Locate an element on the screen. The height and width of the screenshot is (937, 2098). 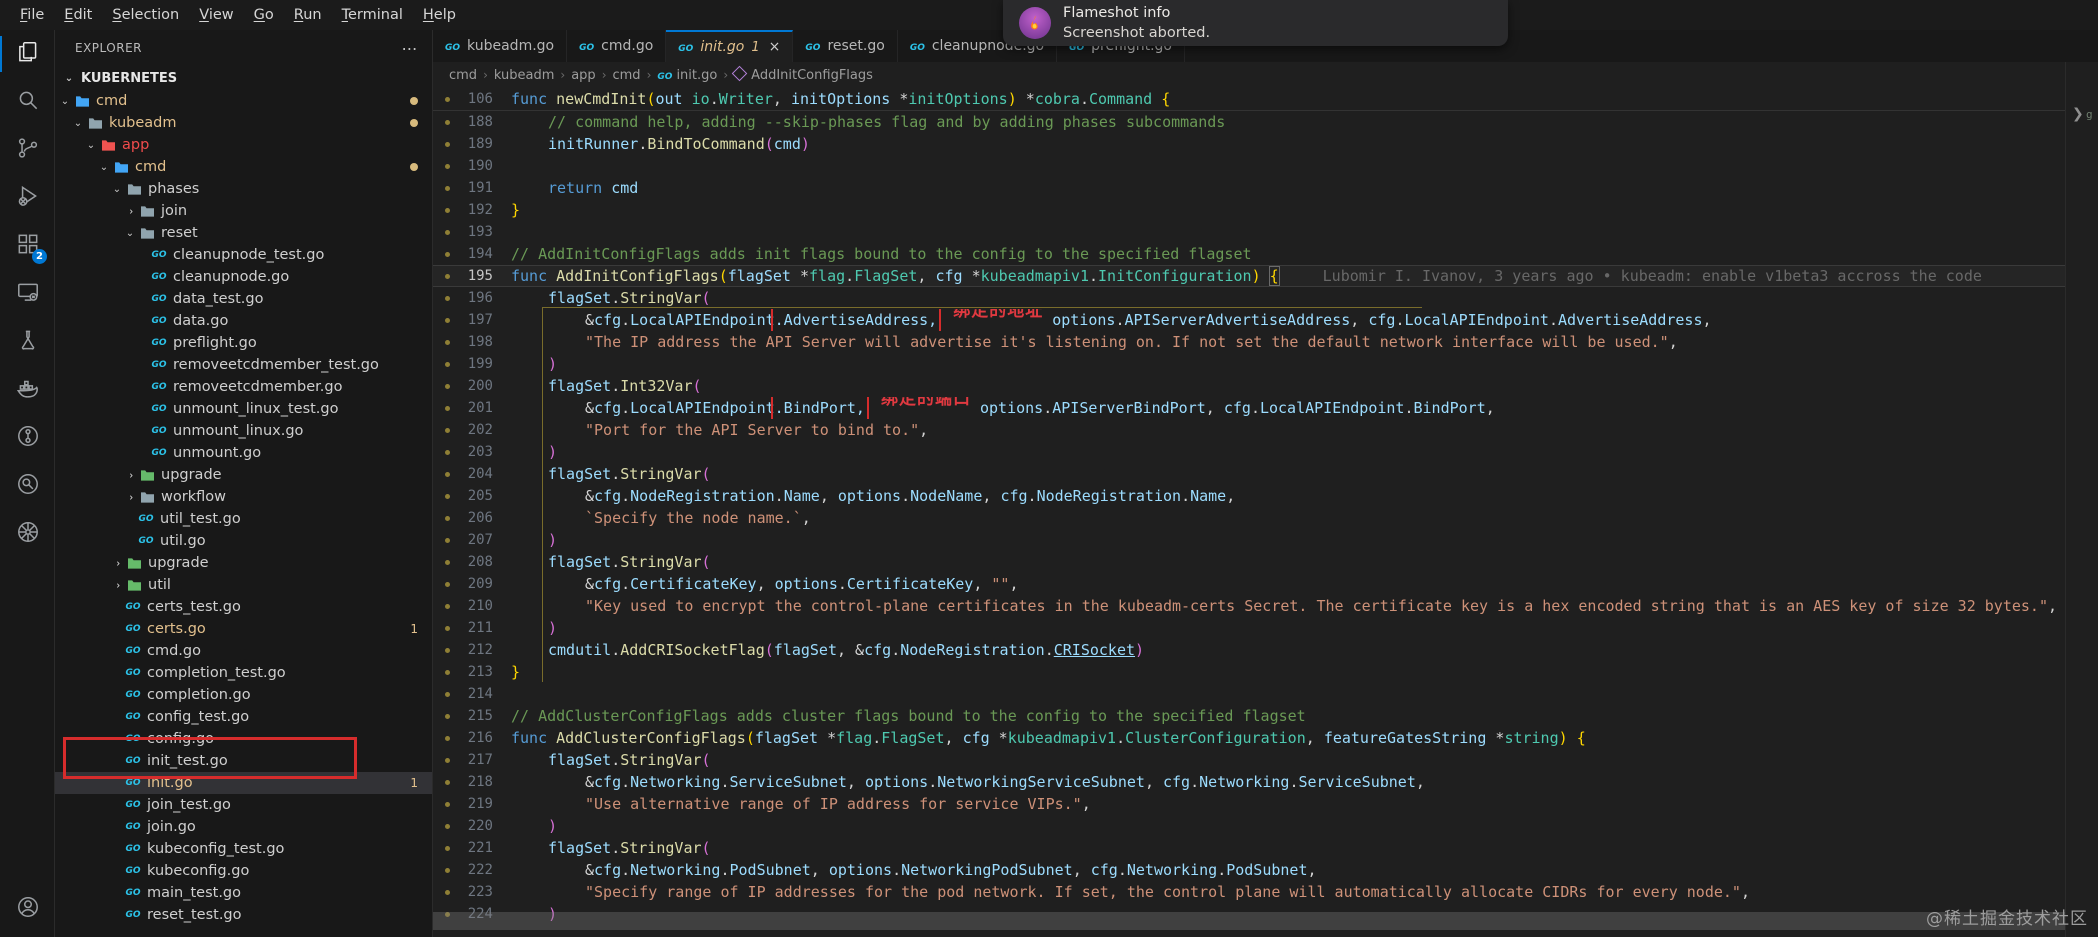
tree-item-label: completion_test.go is located at coordinates (216, 673).